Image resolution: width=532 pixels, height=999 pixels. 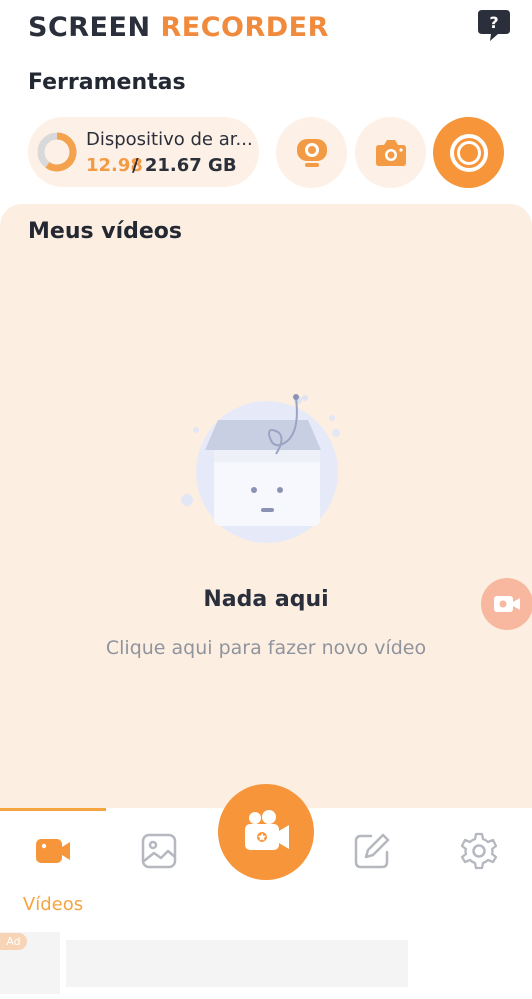 What do you see at coordinates (159, 851) in the screenshot?
I see `image-icon` at bounding box center [159, 851].